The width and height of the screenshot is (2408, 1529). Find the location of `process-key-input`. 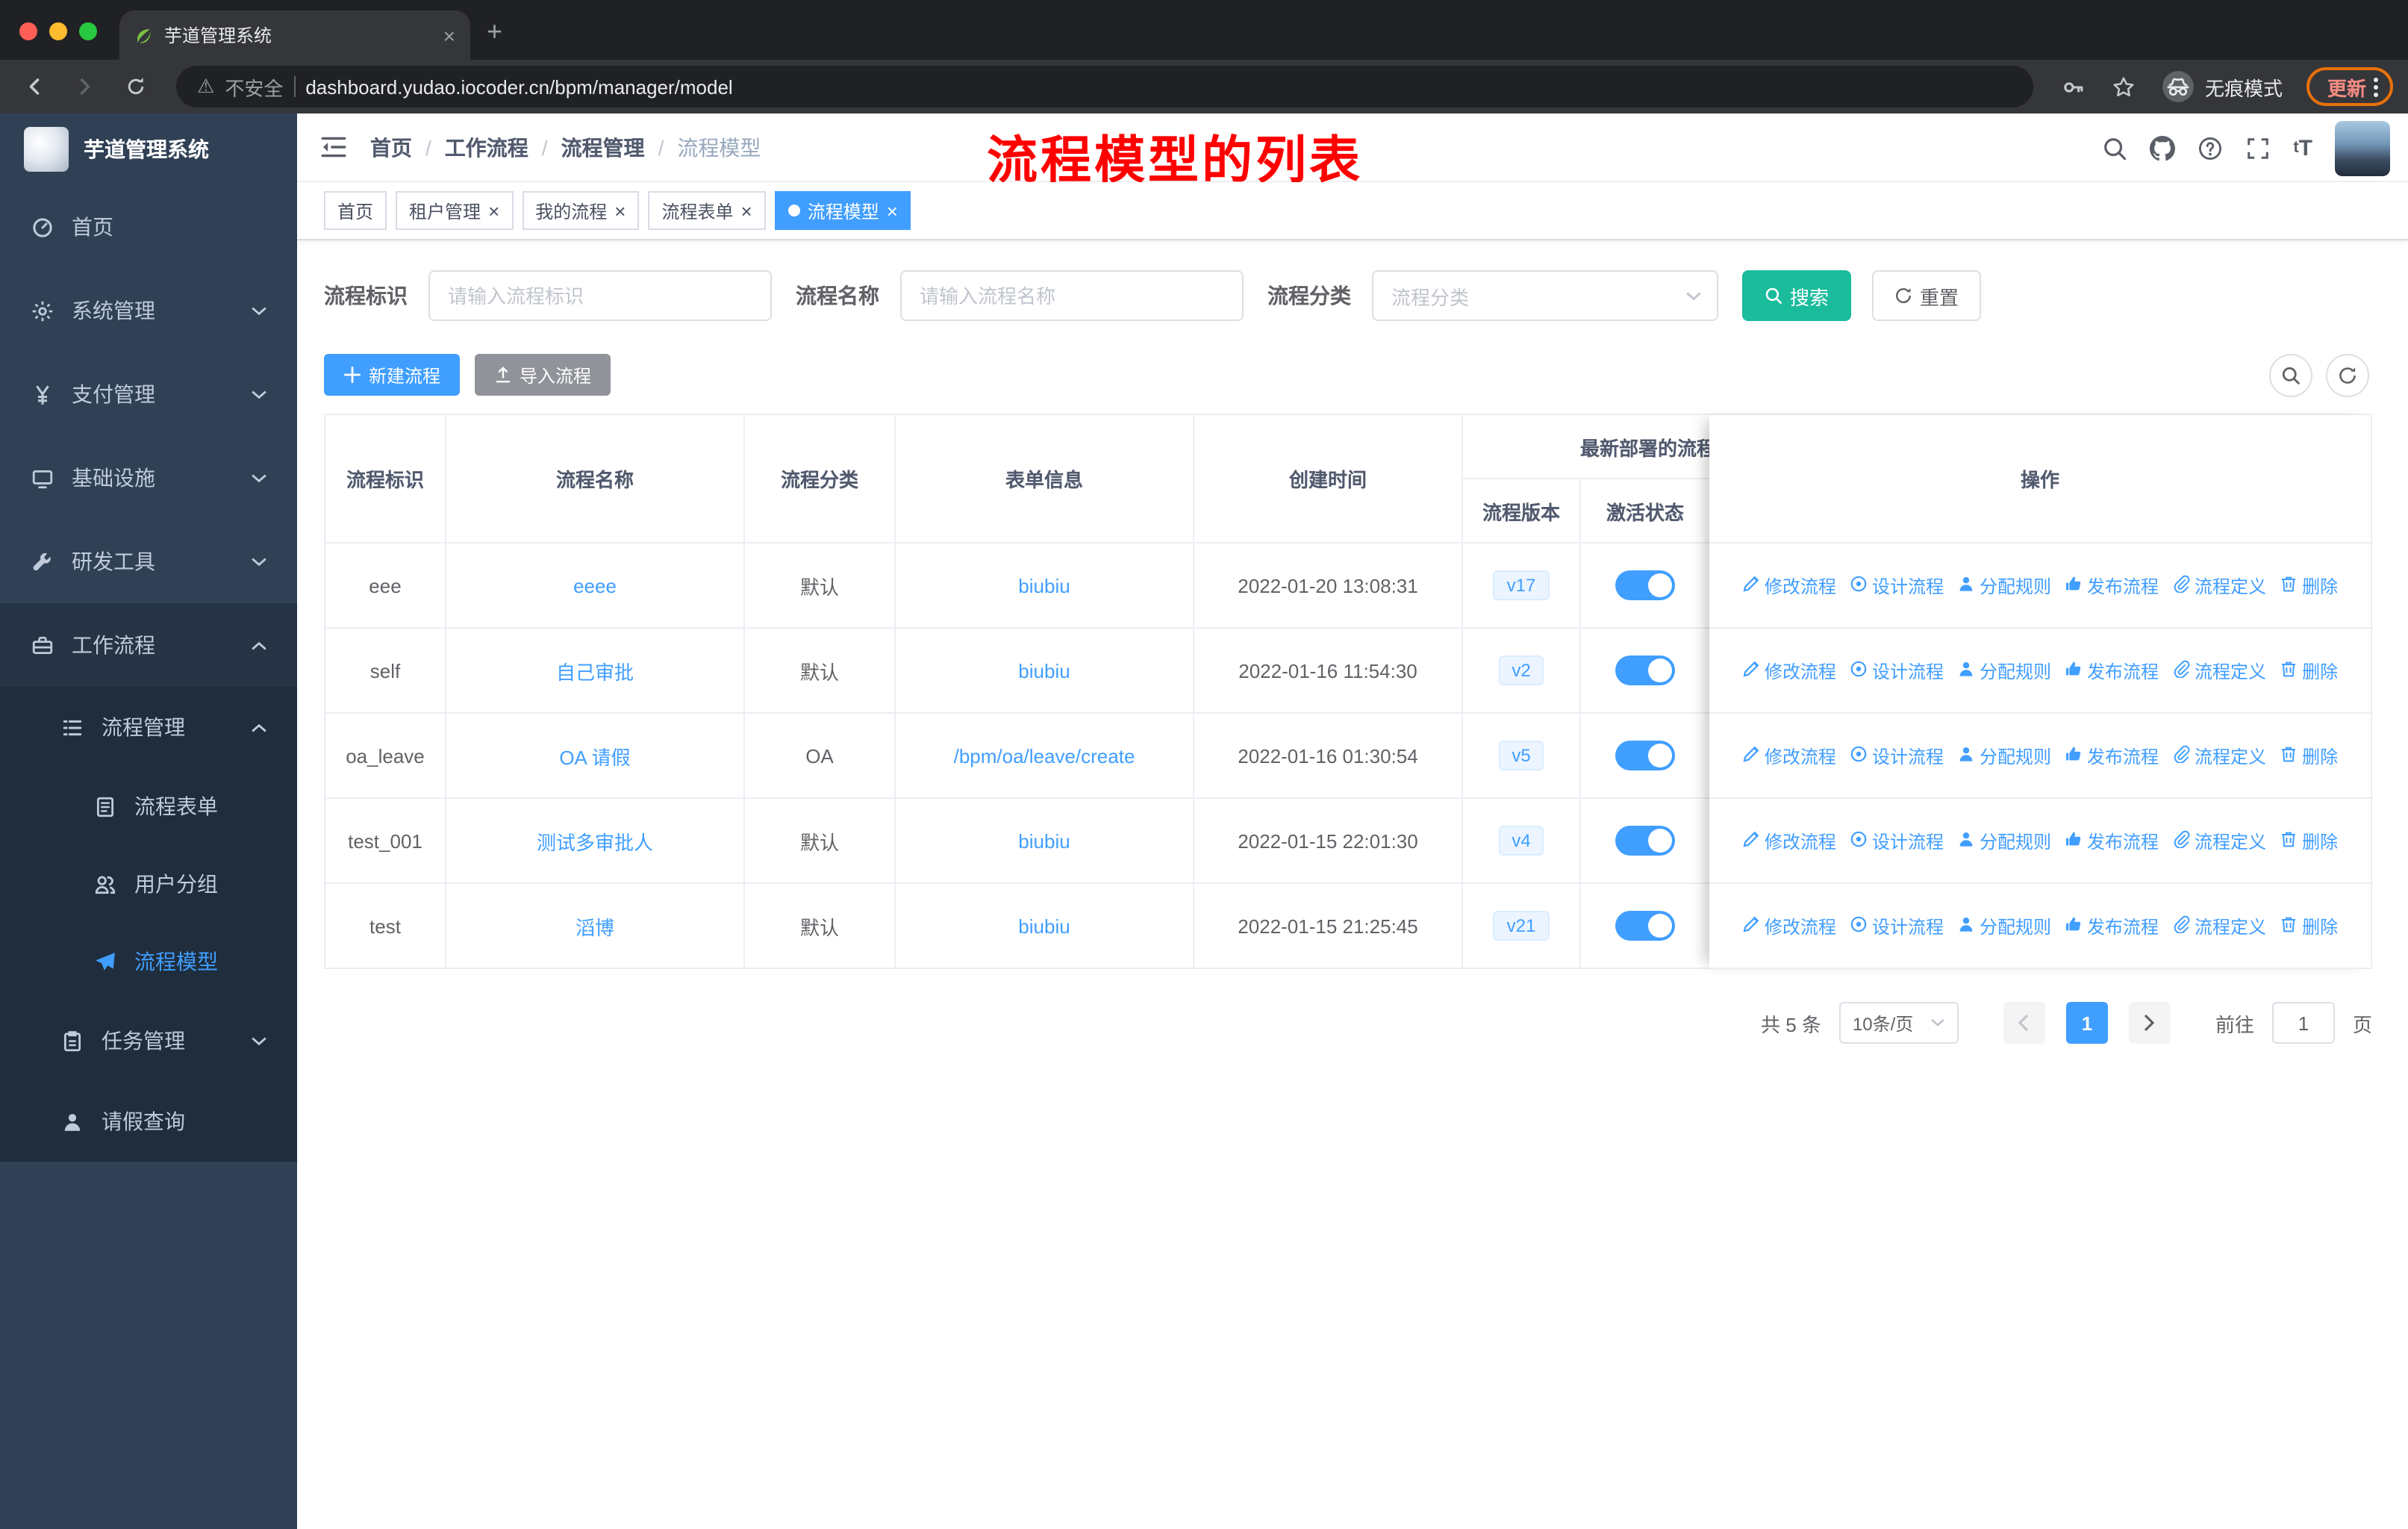

process-key-input is located at coordinates (600, 295).